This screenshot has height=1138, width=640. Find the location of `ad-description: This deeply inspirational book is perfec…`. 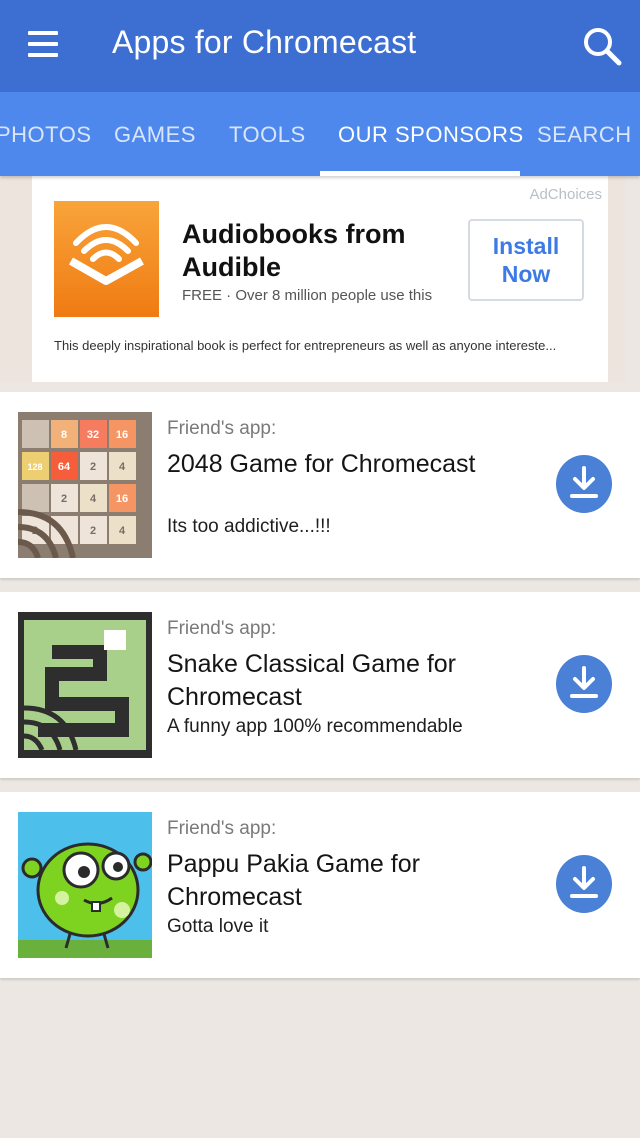

ad-description: This deeply inspirational book is perfec… is located at coordinates (305, 345).